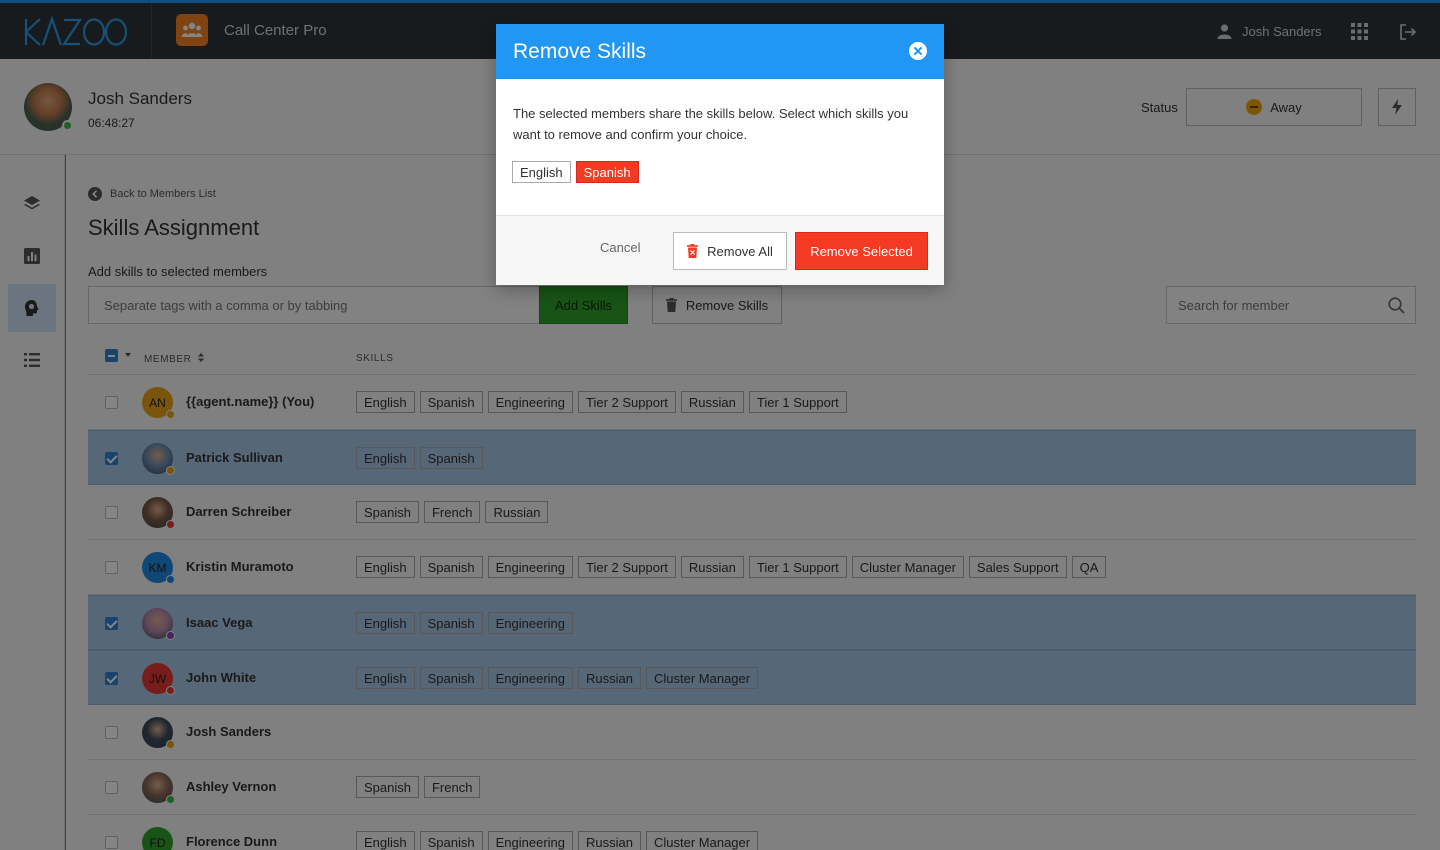 Image resolution: width=1440 pixels, height=850 pixels. What do you see at coordinates (620, 247) in the screenshot?
I see `cancel-button: Cancel` at bounding box center [620, 247].